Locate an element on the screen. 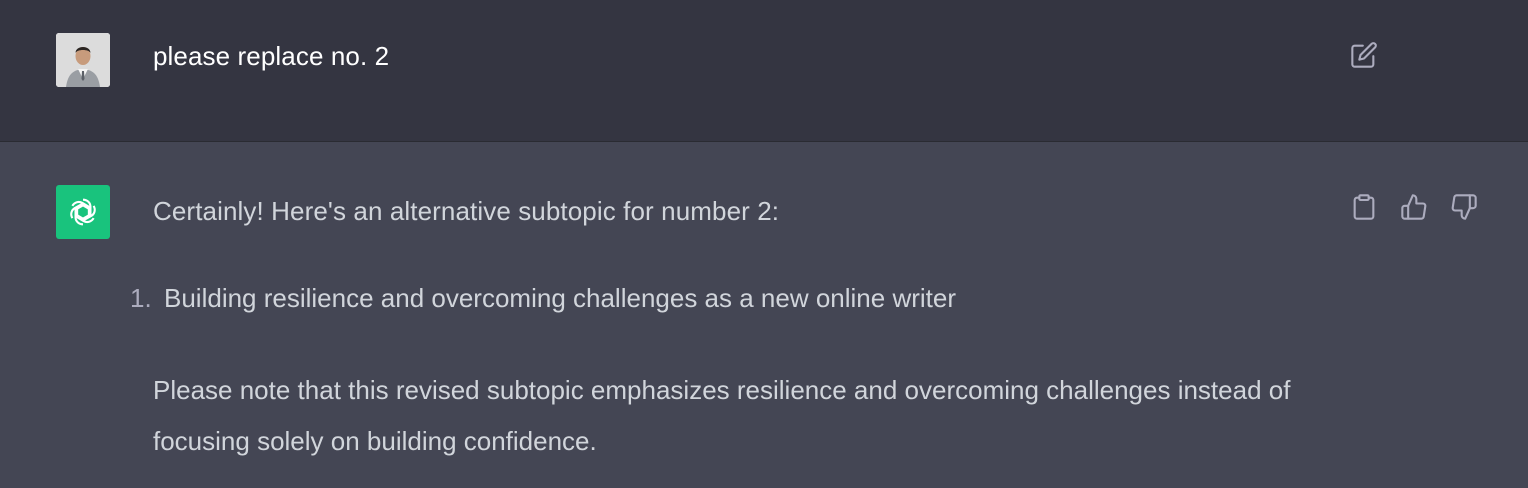  openai-logo-icon is located at coordinates (83, 212).